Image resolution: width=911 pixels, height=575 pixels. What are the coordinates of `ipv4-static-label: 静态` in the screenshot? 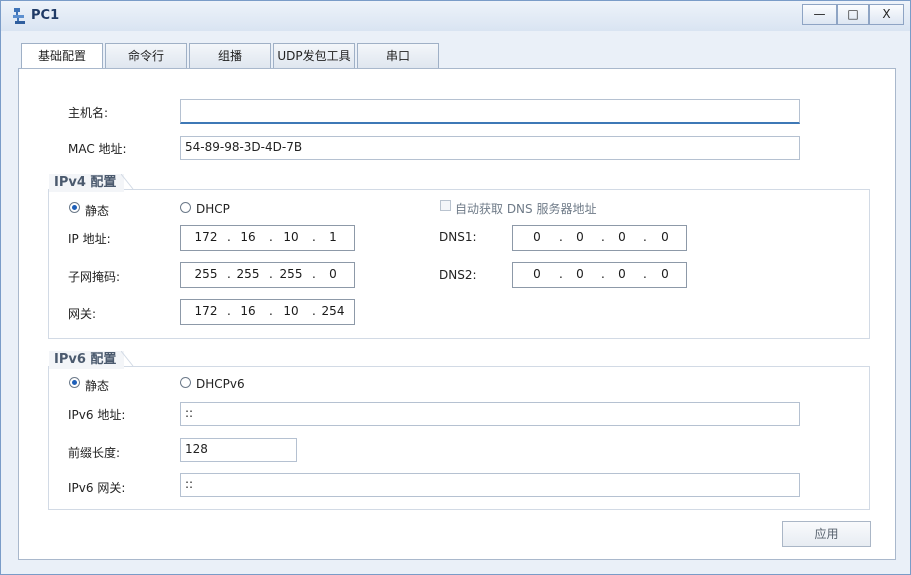 It's located at (97, 211).